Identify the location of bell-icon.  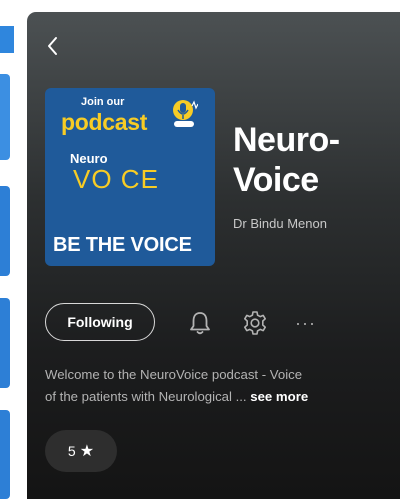
(200, 323).